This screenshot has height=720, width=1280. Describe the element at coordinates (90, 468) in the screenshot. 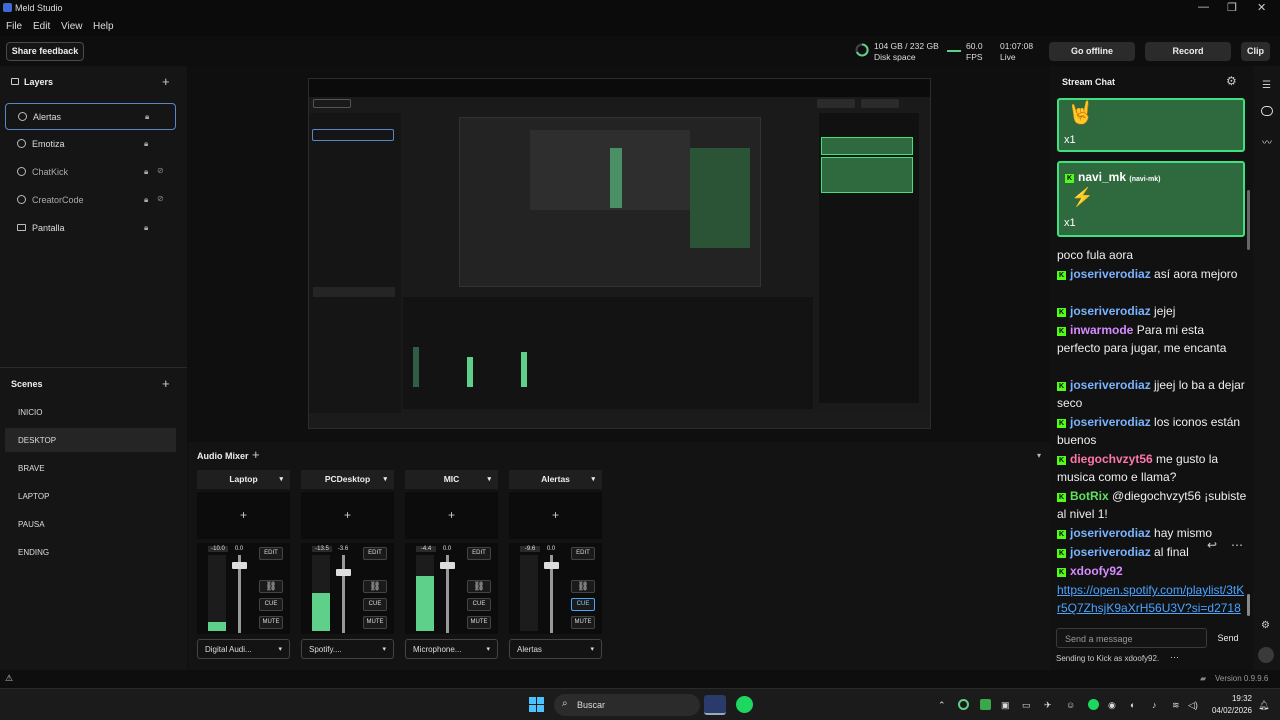

I see `scene-item-brave: BRAVE` at that location.